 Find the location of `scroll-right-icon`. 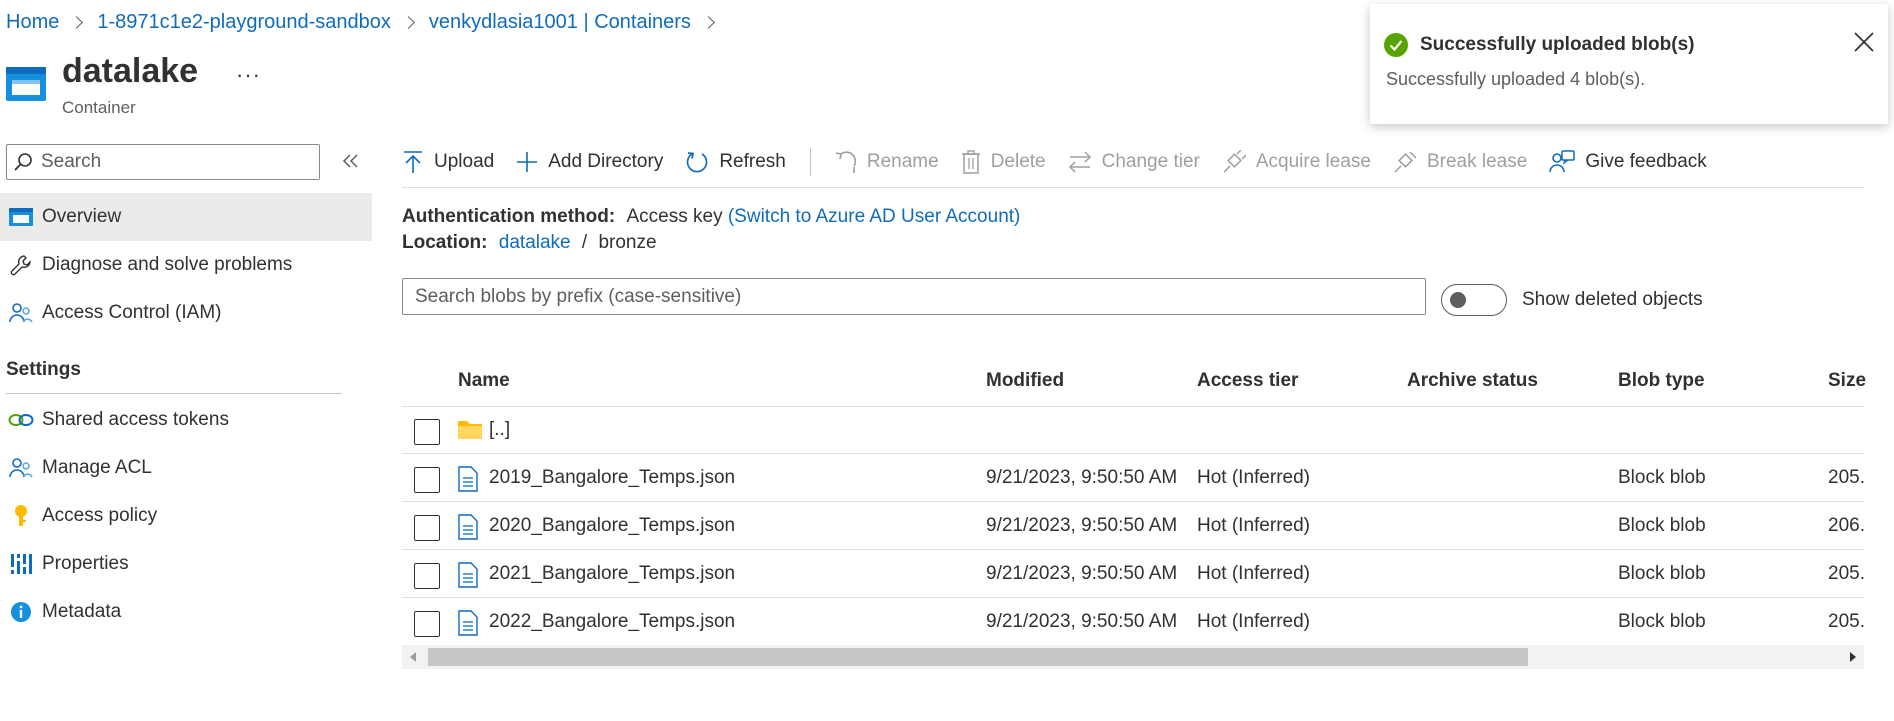

scroll-right-icon is located at coordinates (1853, 657).